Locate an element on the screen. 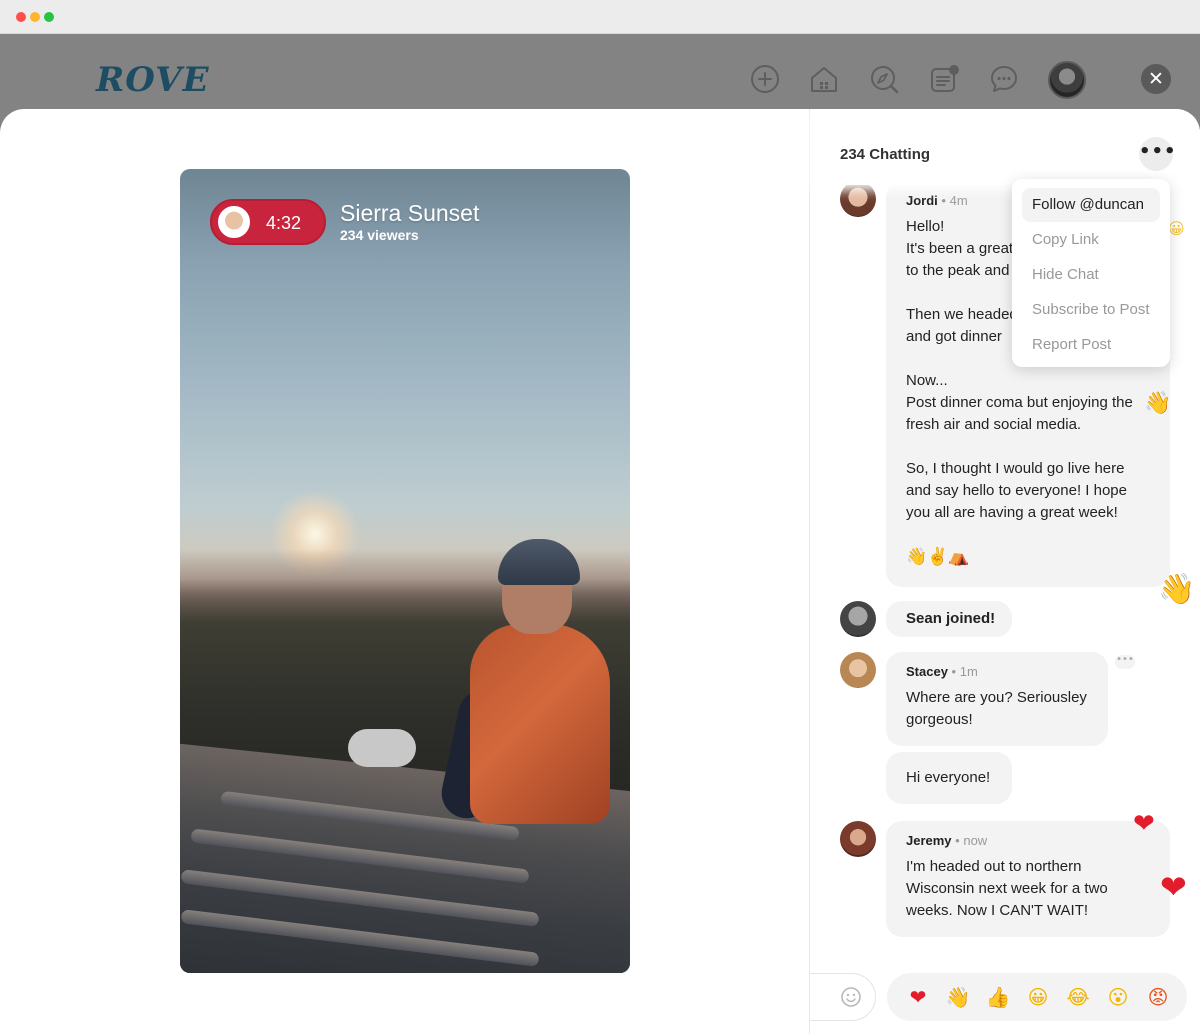  message-line: Hi everyone! is located at coordinates (948, 777).